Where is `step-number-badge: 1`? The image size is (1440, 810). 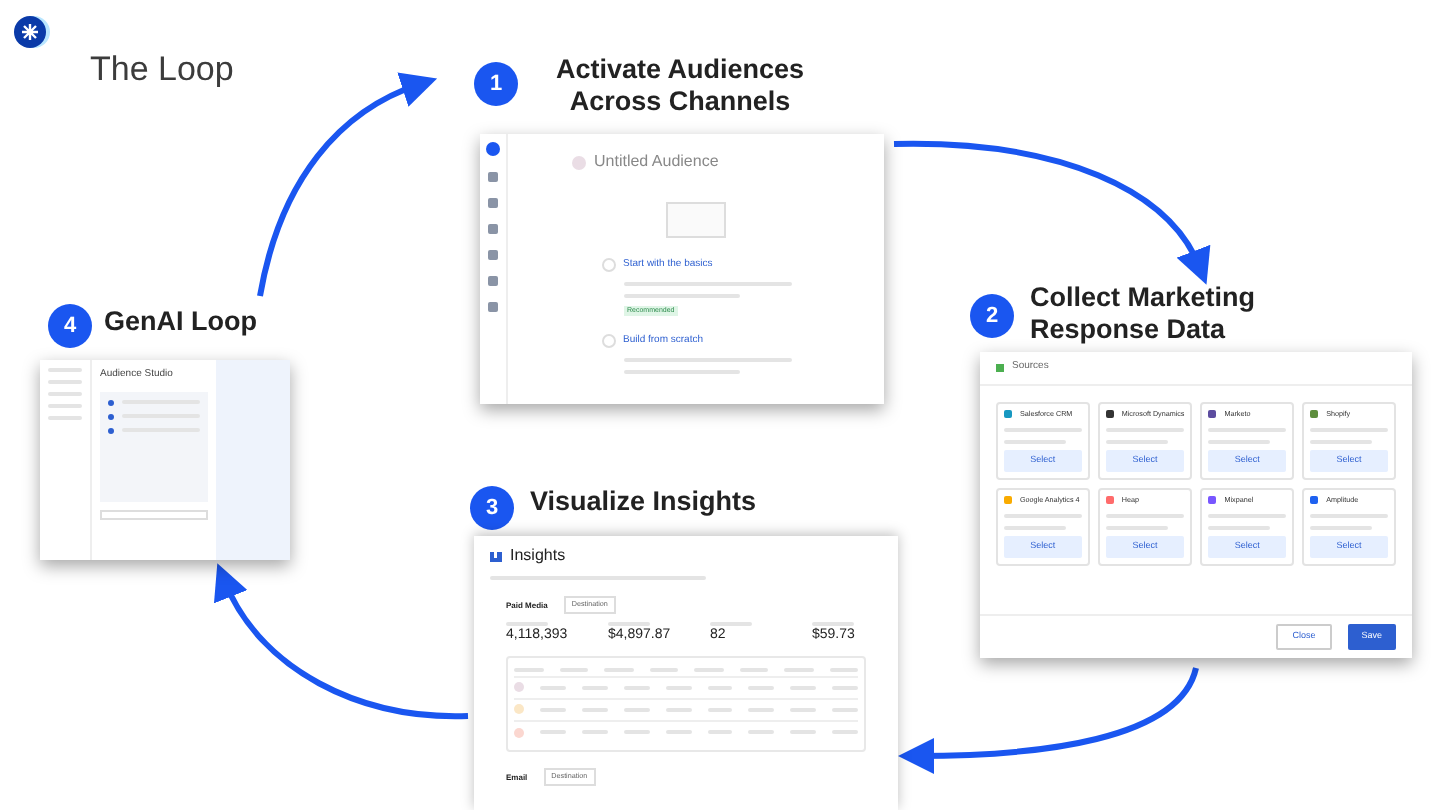 step-number-badge: 1 is located at coordinates (496, 84).